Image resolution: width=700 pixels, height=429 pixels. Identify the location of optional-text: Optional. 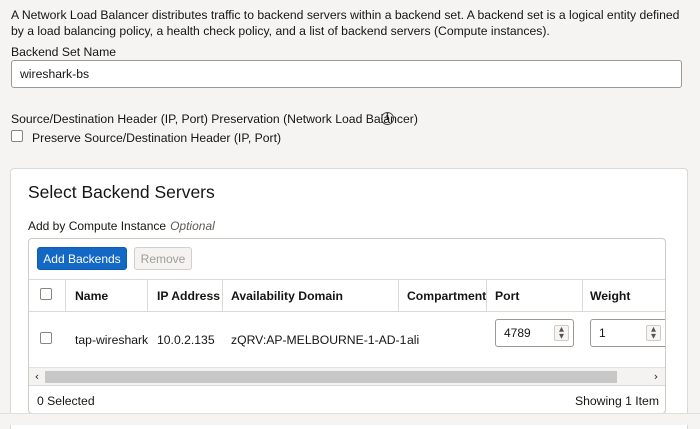
(192, 226).